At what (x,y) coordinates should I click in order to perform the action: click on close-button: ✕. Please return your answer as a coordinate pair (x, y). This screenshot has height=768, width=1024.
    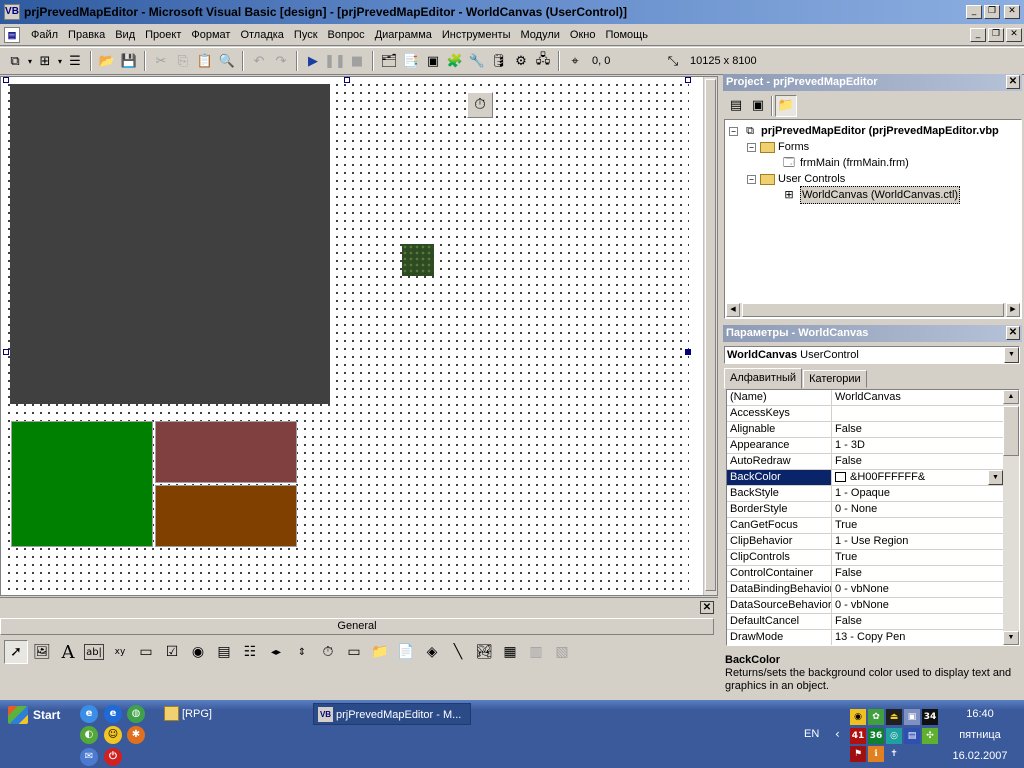
    Looking at the image, I should click on (1012, 12).